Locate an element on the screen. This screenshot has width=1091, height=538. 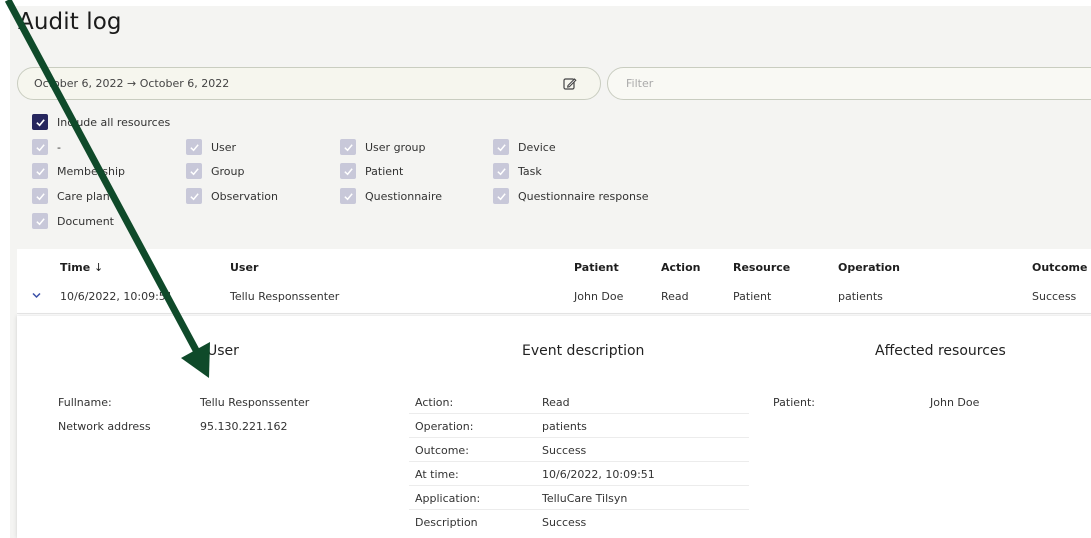
column-header-user: User is located at coordinates (244, 267).